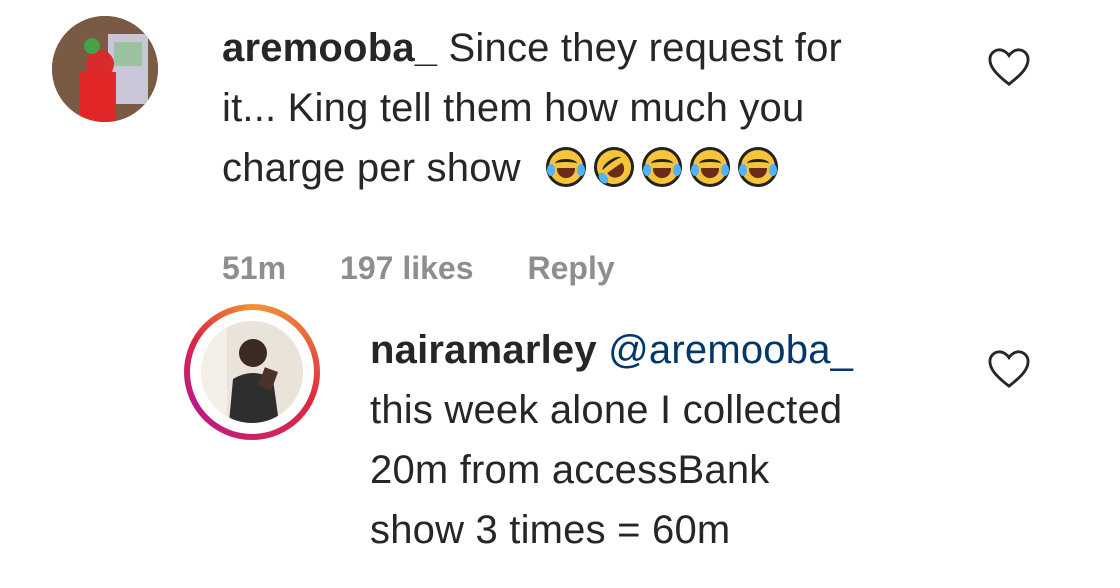  I want to click on comment-text-line: show 3 times = 60m, so click(550, 530).